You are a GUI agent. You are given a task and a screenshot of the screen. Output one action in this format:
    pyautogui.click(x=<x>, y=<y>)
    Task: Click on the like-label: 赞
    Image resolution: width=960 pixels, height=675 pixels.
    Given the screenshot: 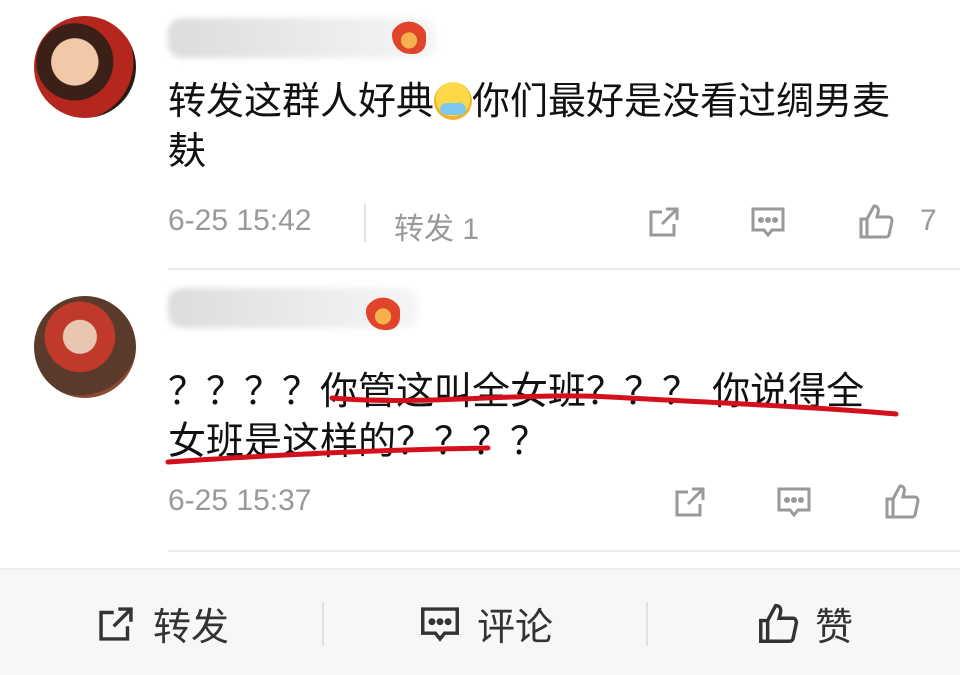 What is the action you would take?
    pyautogui.click(x=833, y=627)
    